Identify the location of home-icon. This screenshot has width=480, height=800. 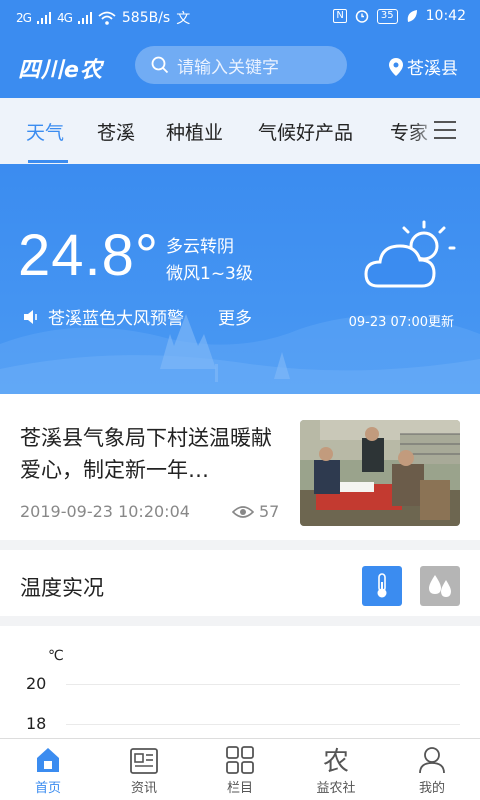
(48, 760).